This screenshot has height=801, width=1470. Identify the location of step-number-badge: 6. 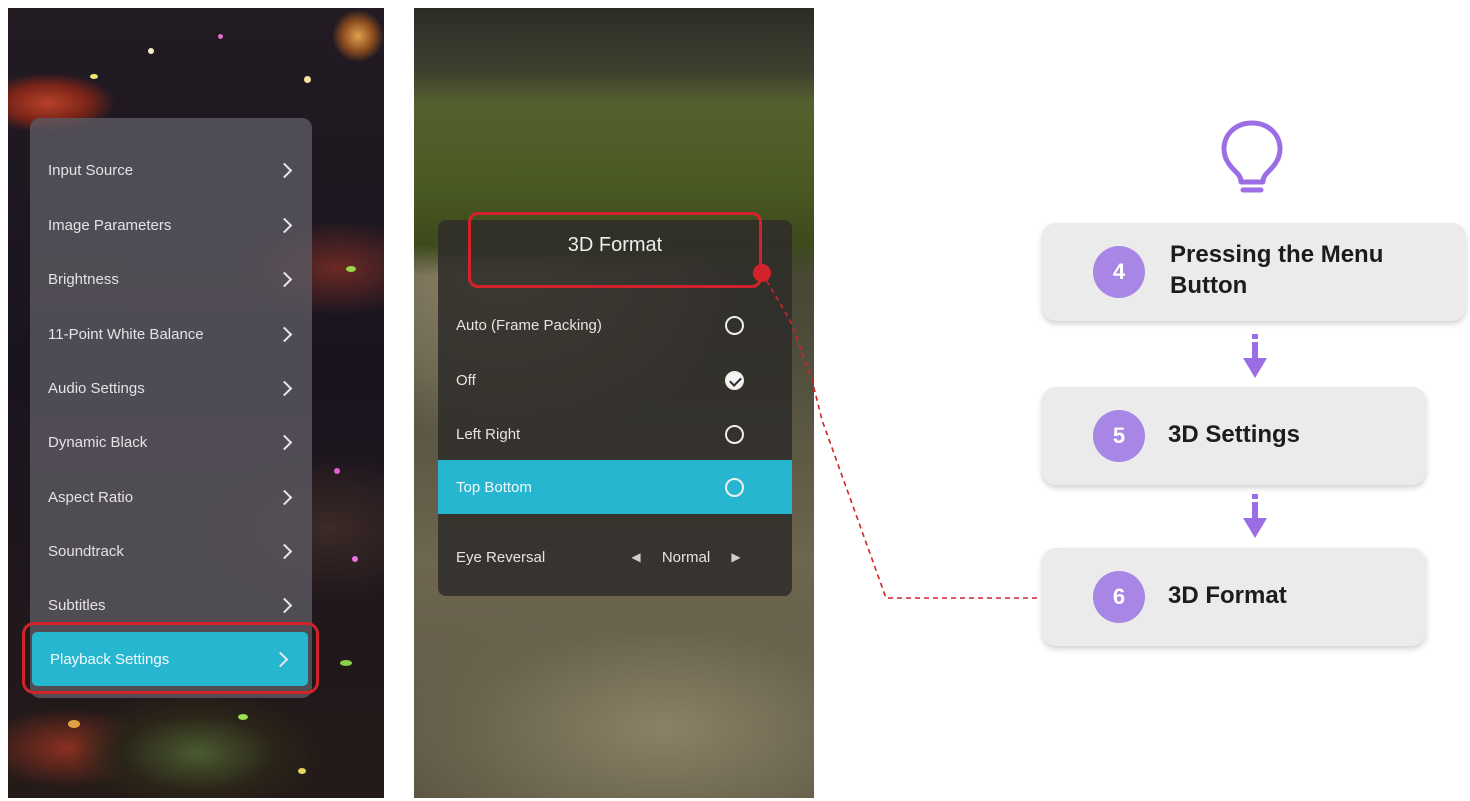
(1119, 597).